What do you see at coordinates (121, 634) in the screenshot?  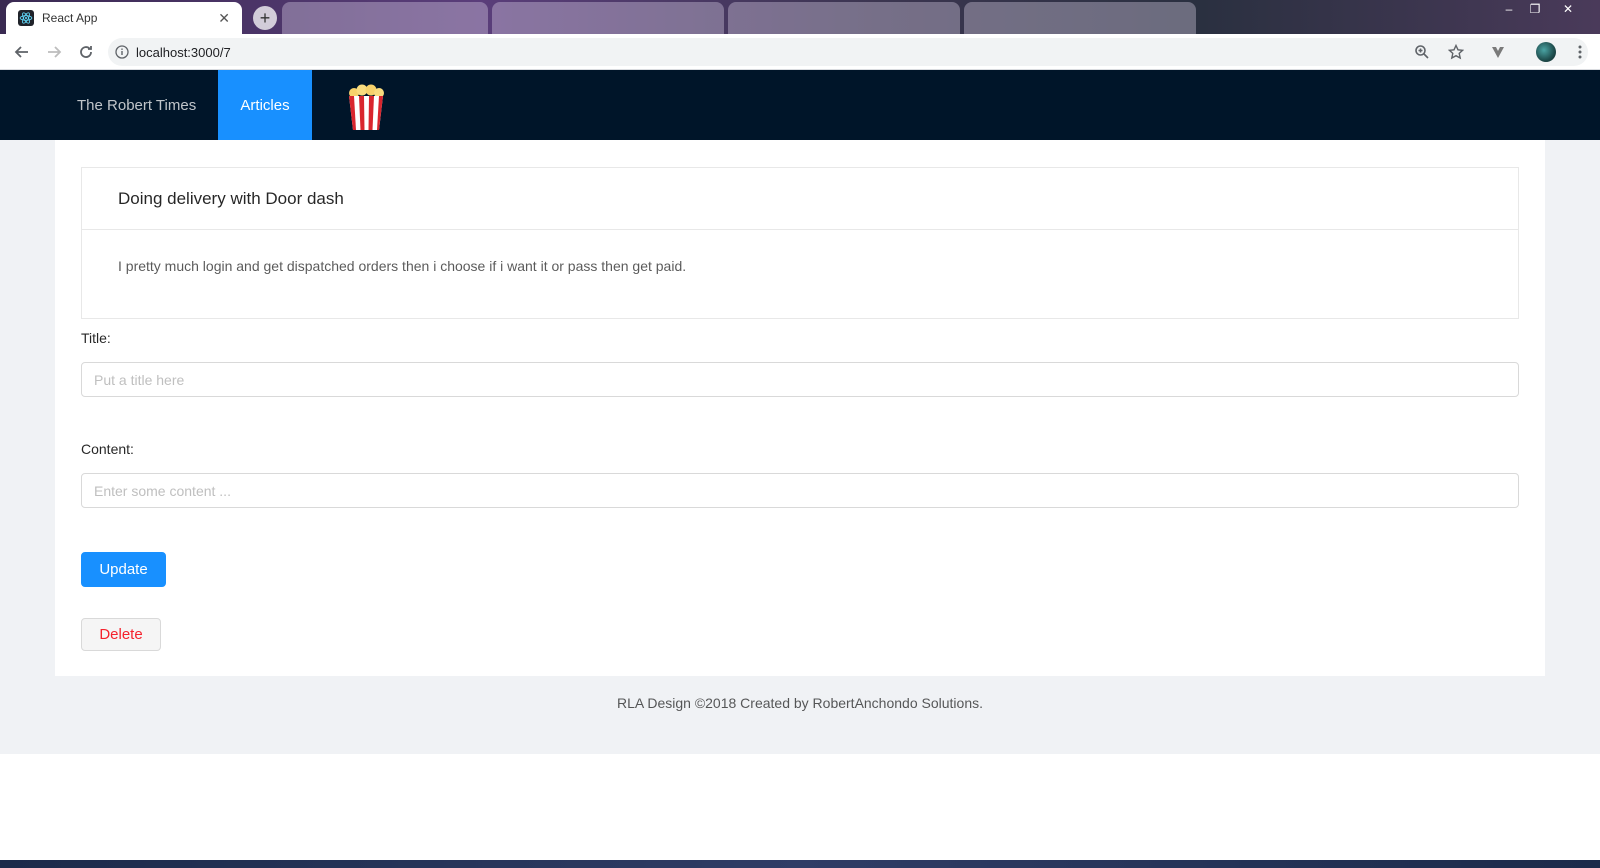 I see `delete-button: Delete` at bounding box center [121, 634].